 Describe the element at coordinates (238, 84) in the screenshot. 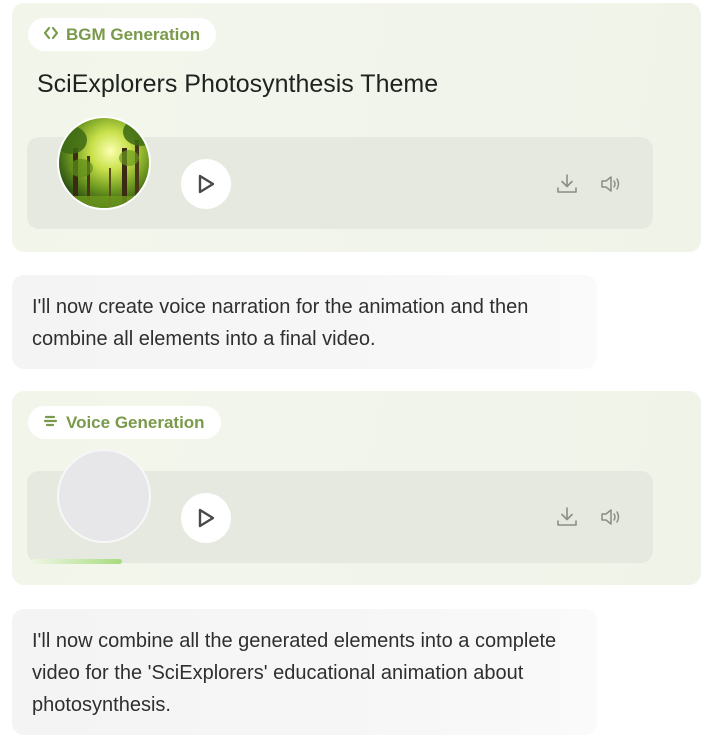

I see `track-title: SciExplorers Photosynthesis Theme` at that location.